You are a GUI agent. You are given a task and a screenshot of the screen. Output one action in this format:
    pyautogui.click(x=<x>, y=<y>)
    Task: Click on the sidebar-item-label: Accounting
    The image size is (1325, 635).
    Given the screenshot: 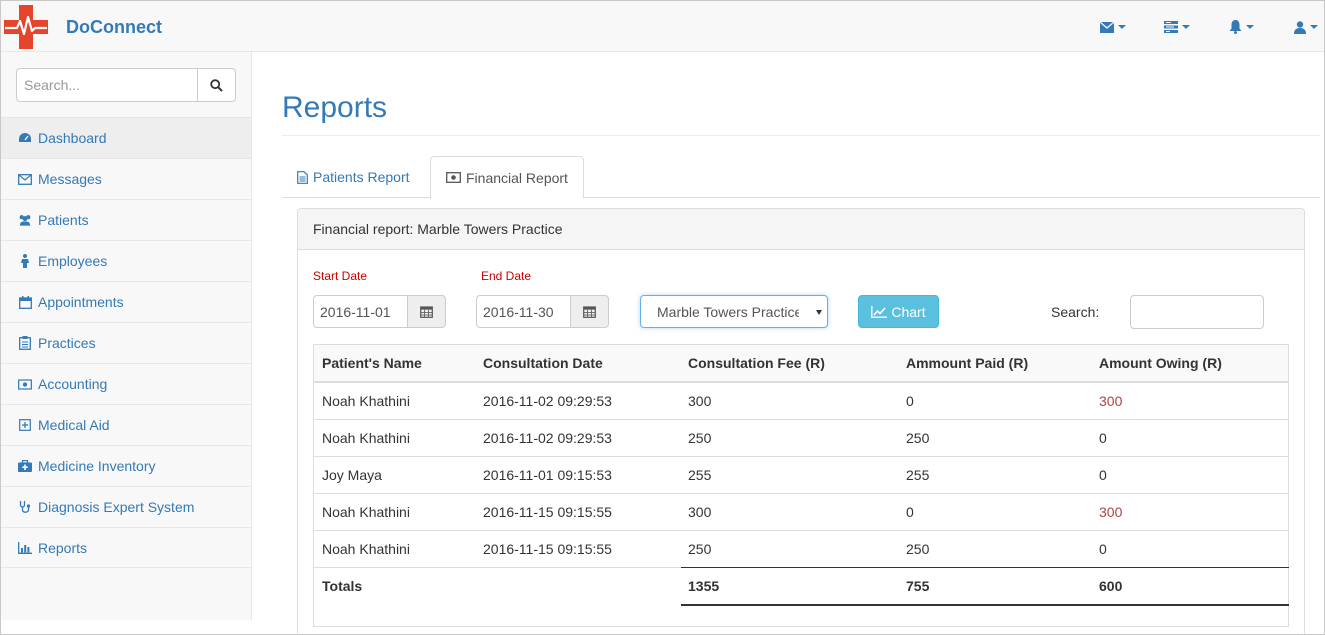 What is the action you would take?
    pyautogui.click(x=73, y=384)
    